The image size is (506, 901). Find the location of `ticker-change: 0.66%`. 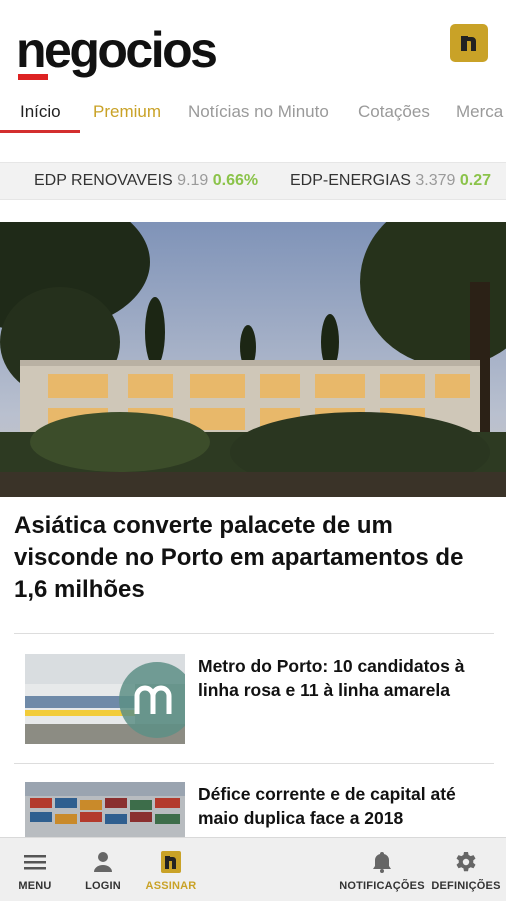

ticker-change: 0.66% is located at coordinates (235, 180).